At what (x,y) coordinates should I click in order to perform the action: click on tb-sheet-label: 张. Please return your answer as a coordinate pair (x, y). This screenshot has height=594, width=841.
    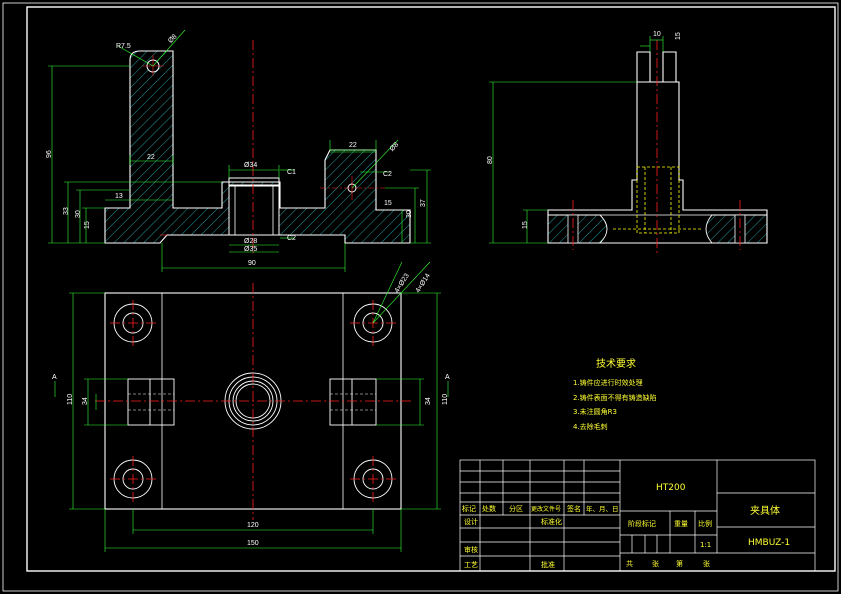
    Looking at the image, I should click on (655, 563).